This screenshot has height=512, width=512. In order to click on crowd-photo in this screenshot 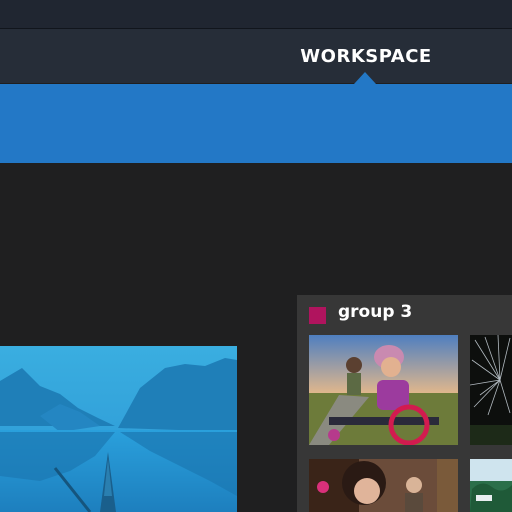, I will do `click(383, 485)`.